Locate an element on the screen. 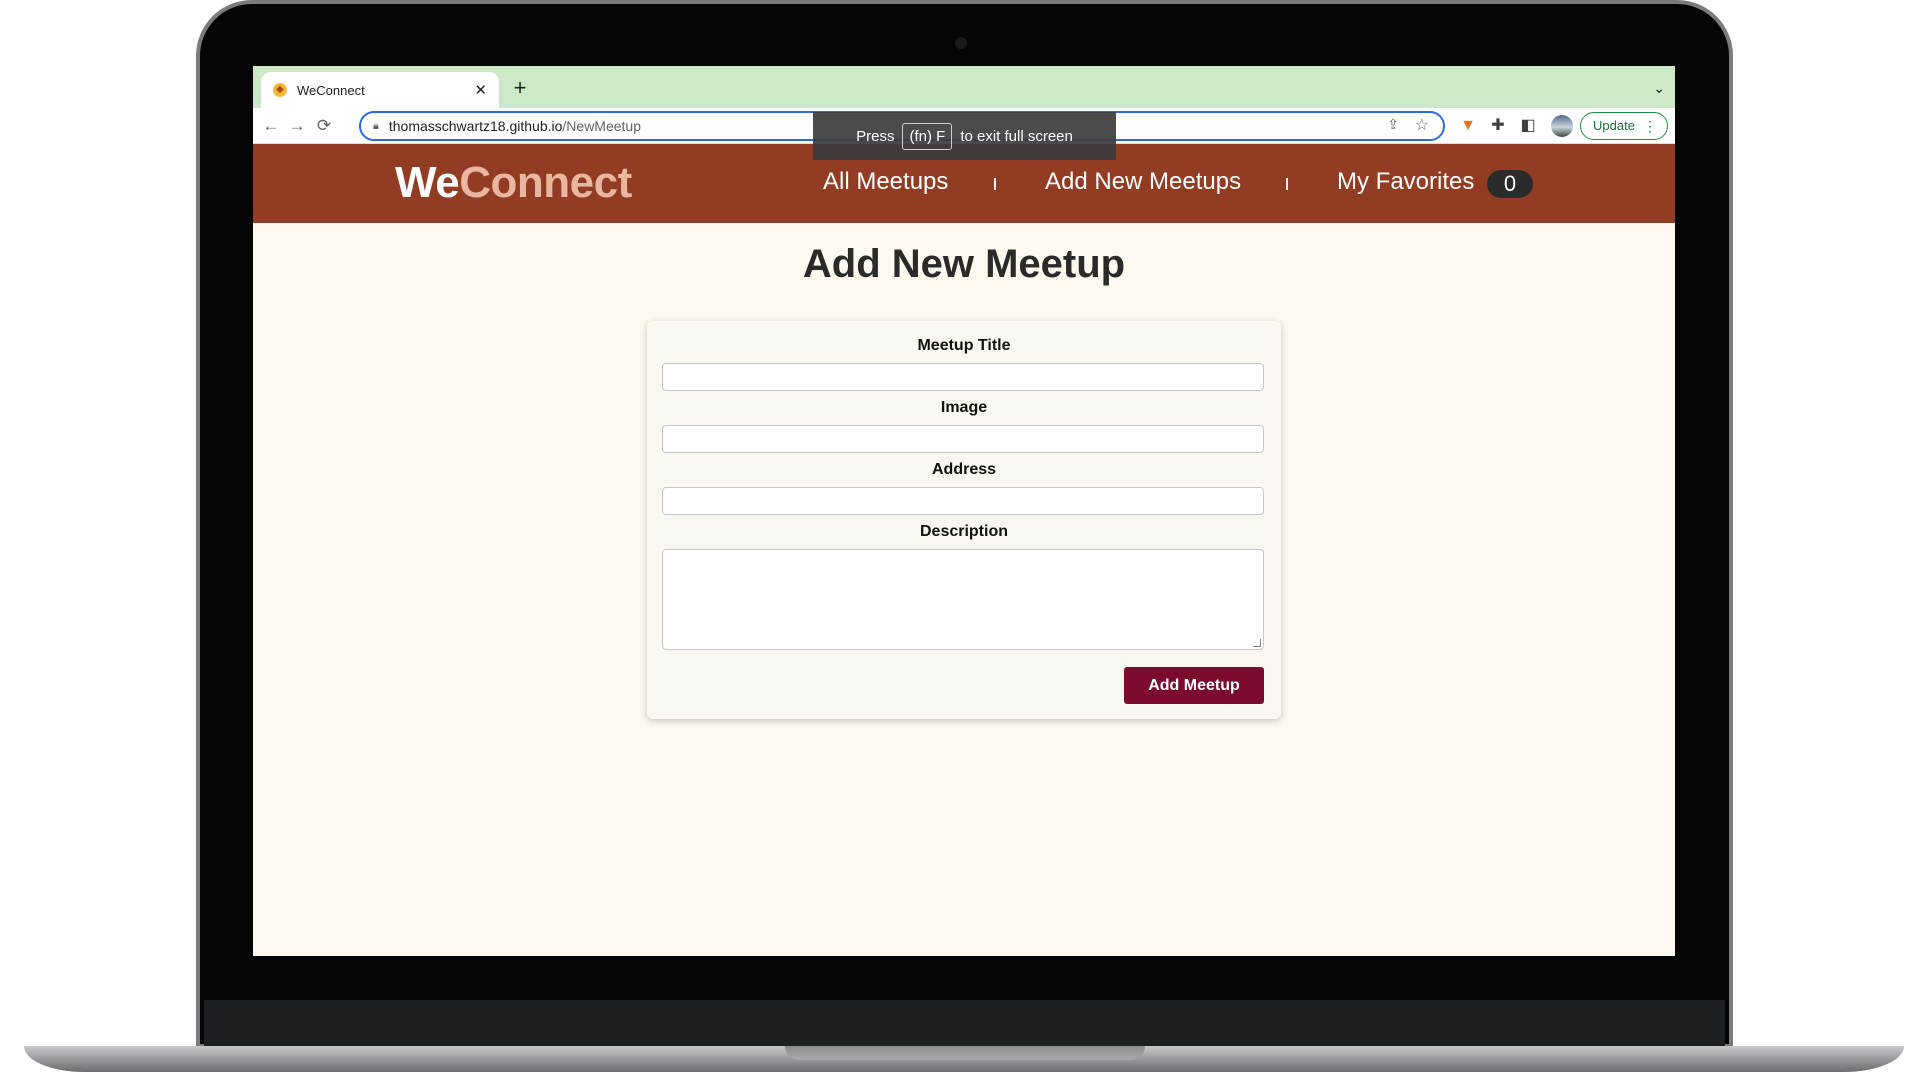 The width and height of the screenshot is (1920, 1080). toast-suffix: to exit full screen is located at coordinates (1016, 136).